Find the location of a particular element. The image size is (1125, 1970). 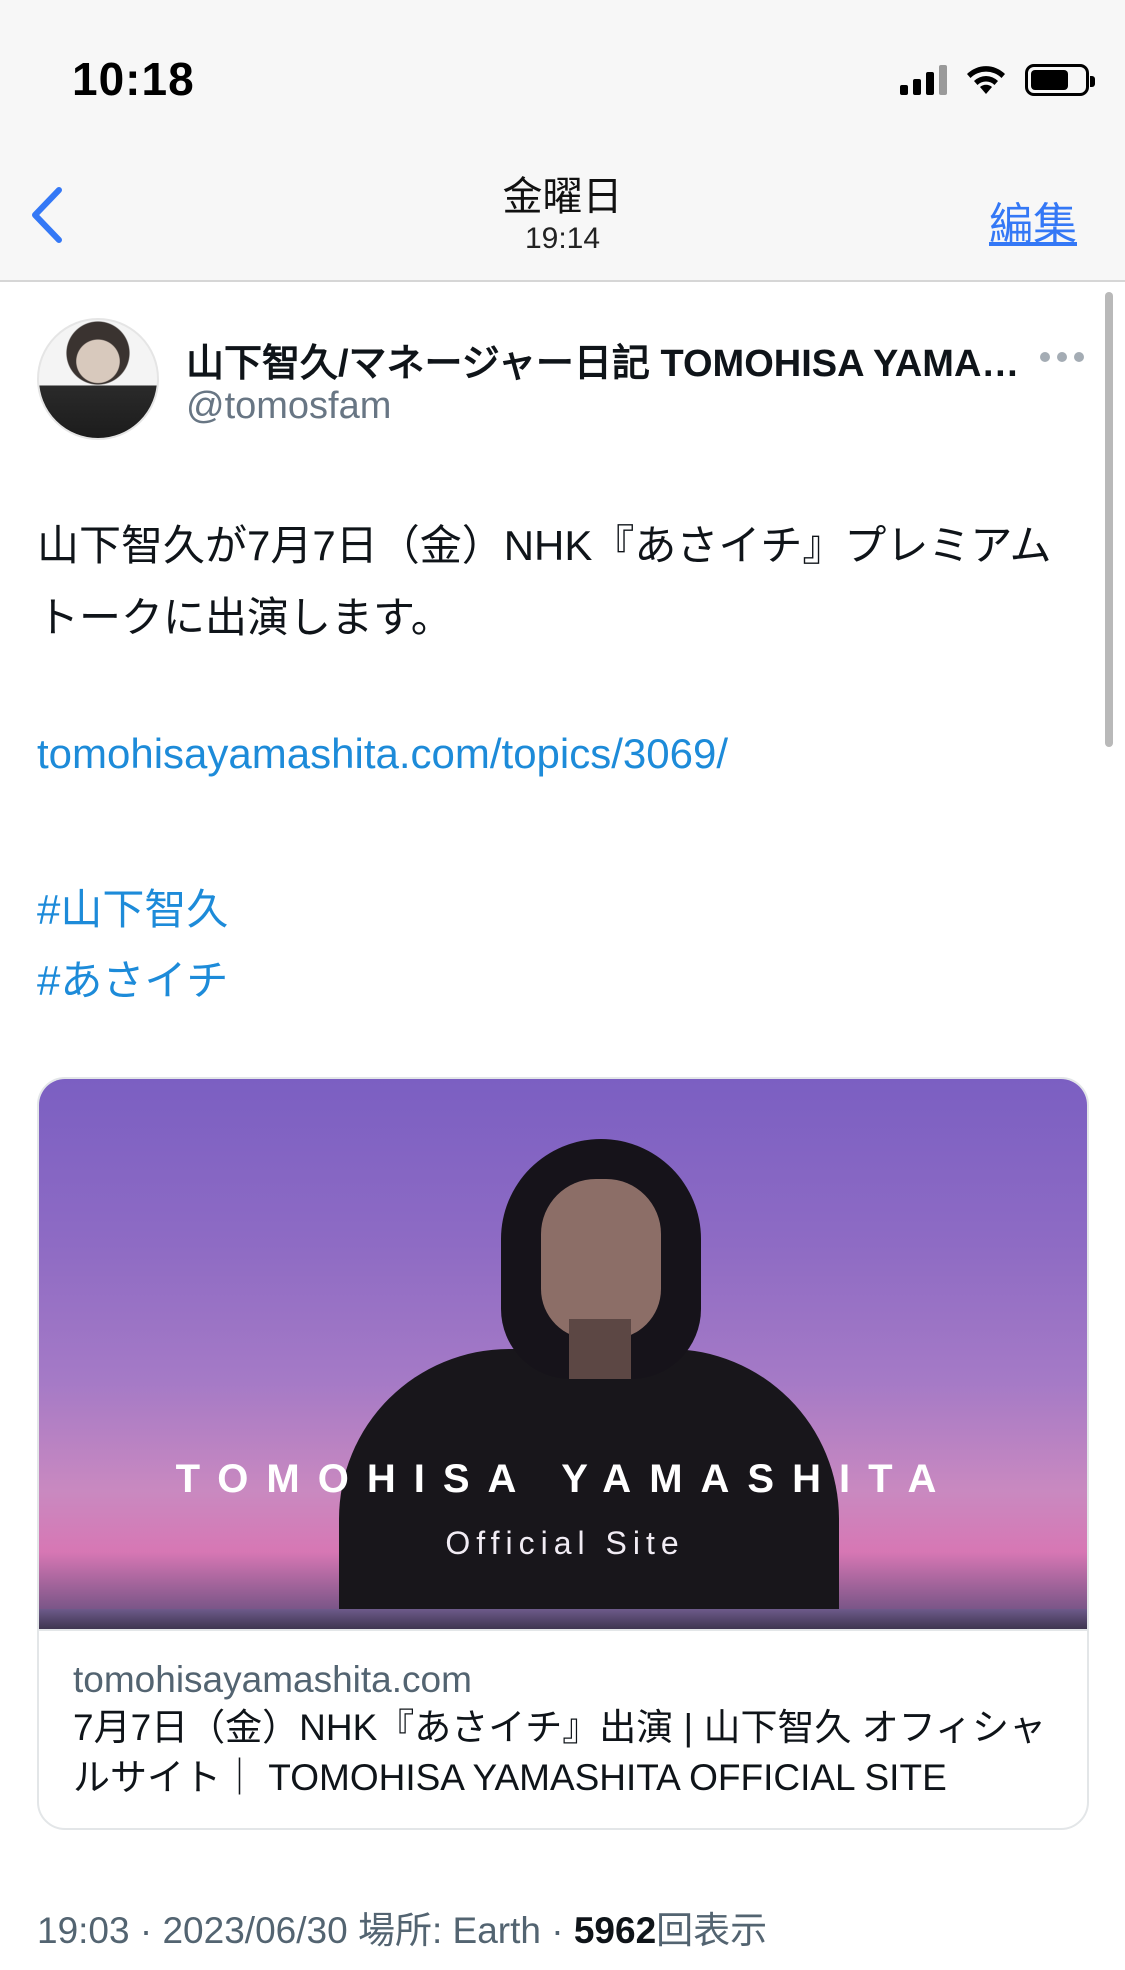

nav-title: 金曜日 is located at coordinates (562, 197).